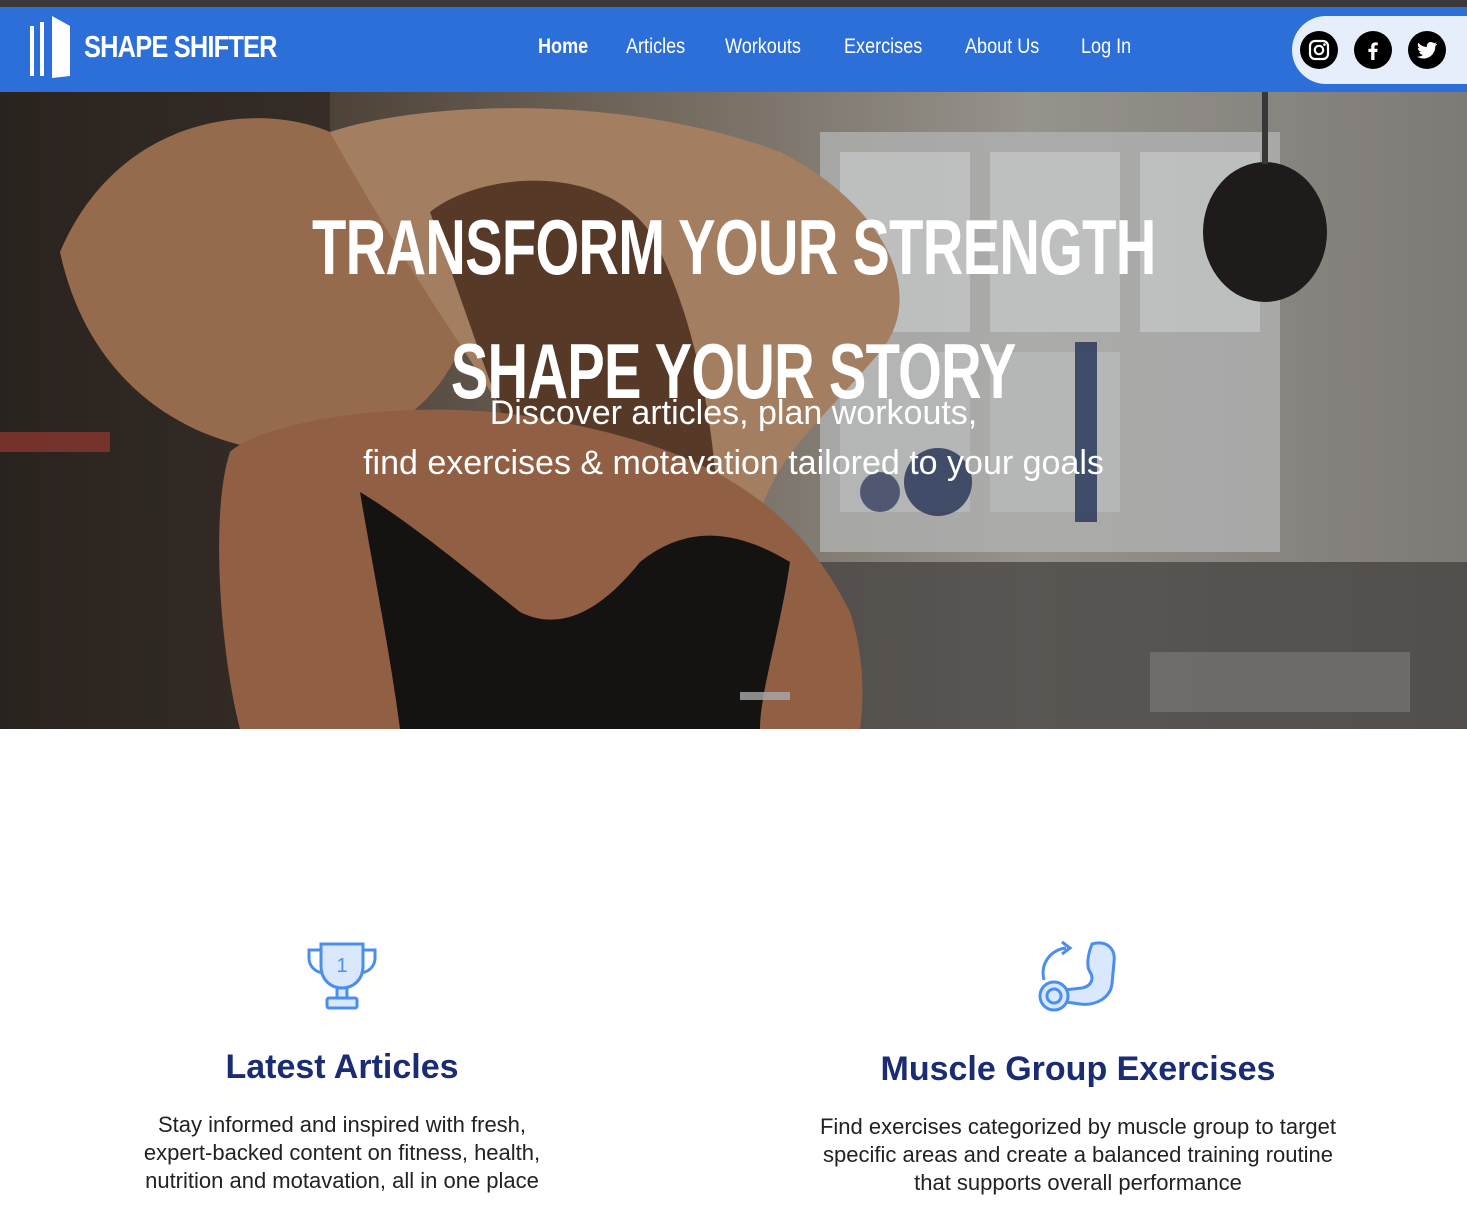  What do you see at coordinates (883, 47) in the screenshot?
I see `nav-exercises-link: Exercises` at bounding box center [883, 47].